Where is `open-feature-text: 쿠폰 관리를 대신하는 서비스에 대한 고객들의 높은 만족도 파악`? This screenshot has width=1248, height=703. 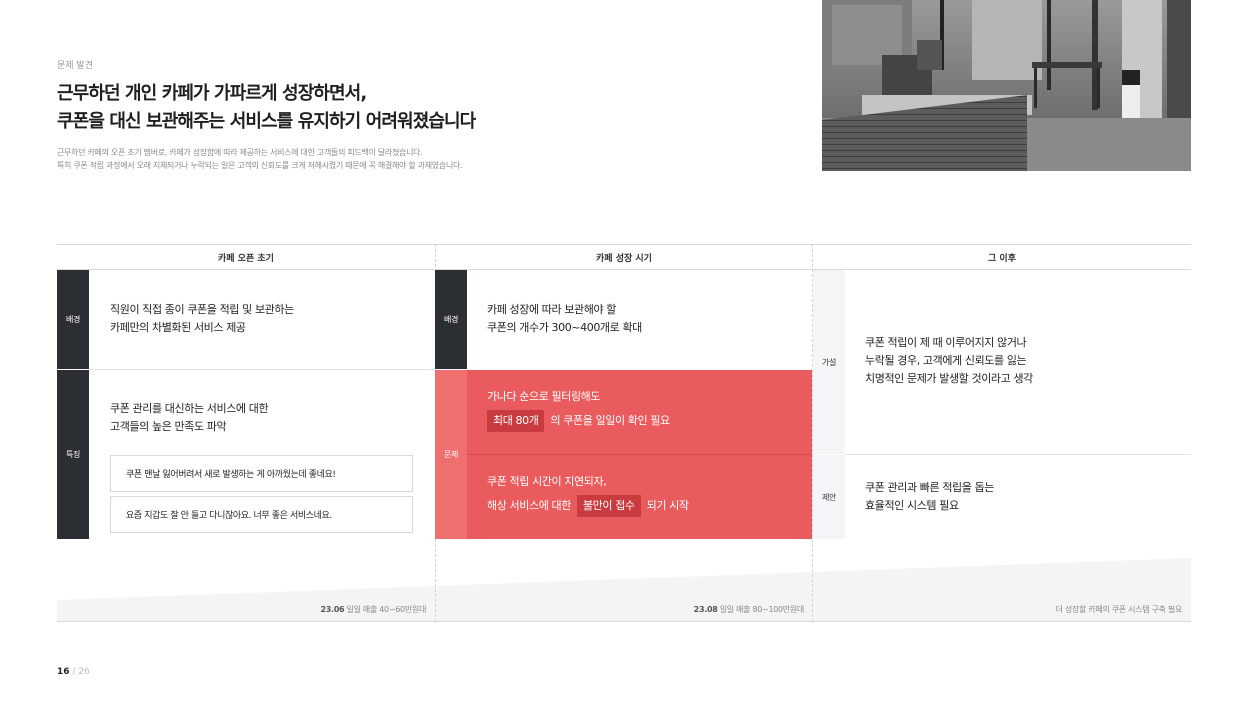
open-feature-text: 쿠폰 관리를 대신하는 서비스에 대한 고객들의 높은 만족도 파악 is located at coordinates (189, 418).